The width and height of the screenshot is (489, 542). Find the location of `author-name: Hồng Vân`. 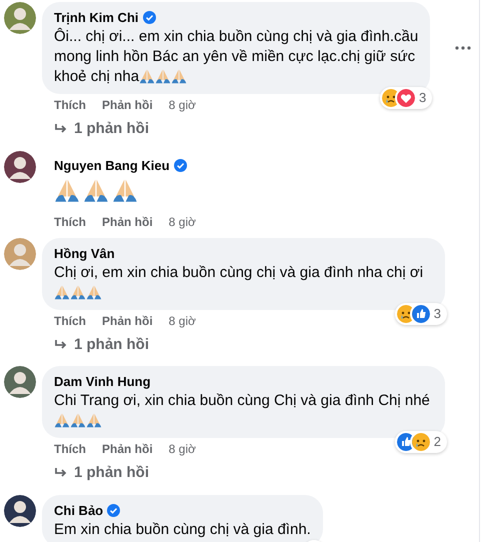

author-name: Hồng Vân is located at coordinates (84, 253).